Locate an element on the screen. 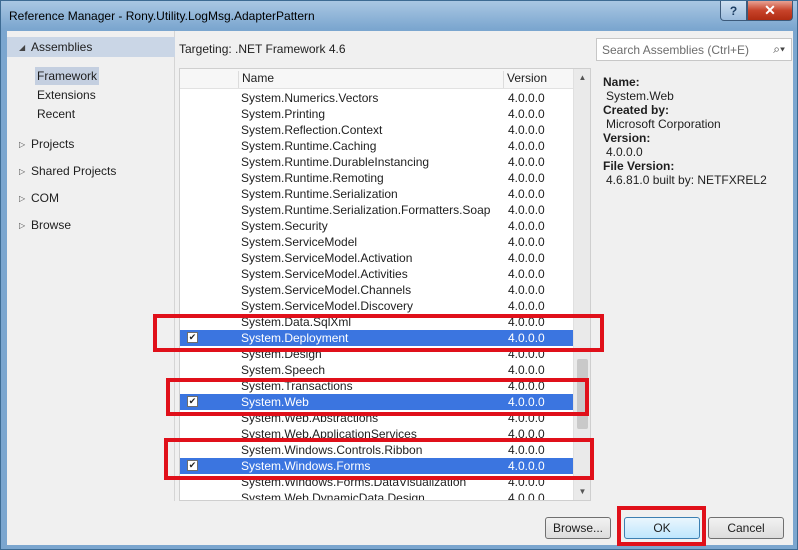 The width and height of the screenshot is (798, 550). column-header-version: Version is located at coordinates (538, 79).